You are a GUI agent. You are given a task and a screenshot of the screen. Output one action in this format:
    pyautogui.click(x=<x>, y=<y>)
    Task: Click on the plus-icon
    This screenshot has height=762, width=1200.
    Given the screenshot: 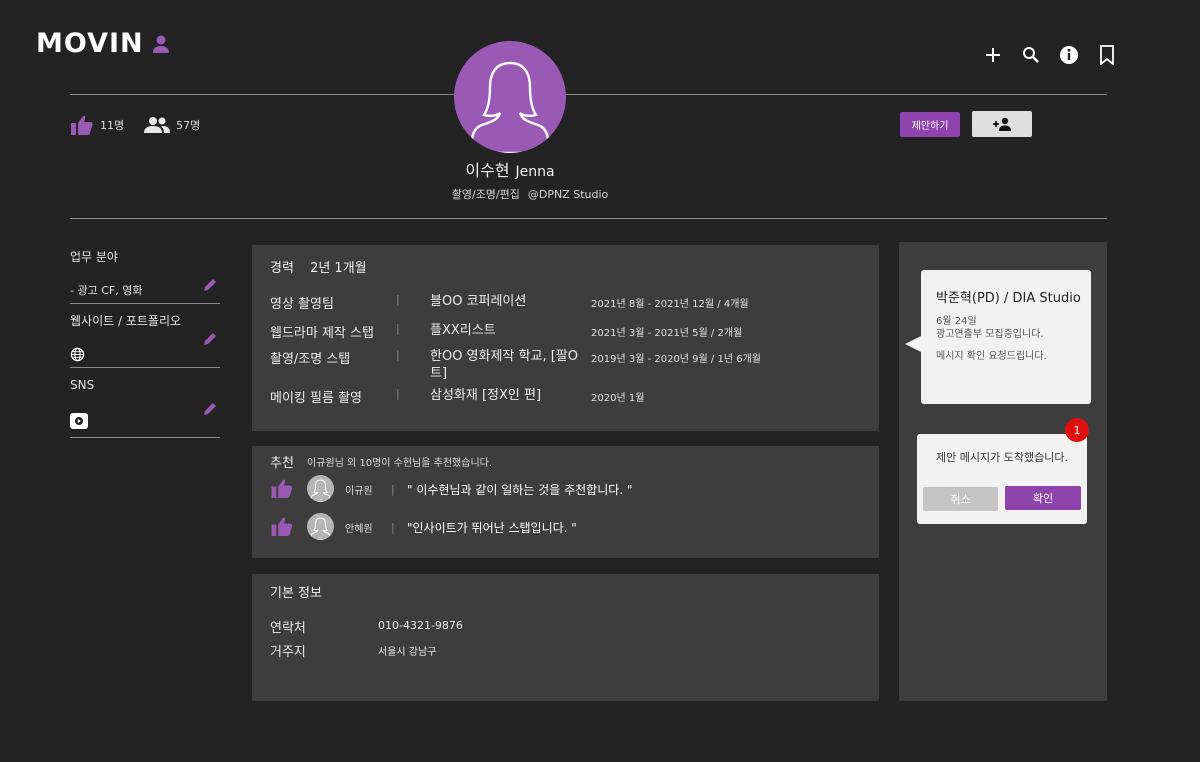 What is the action you would take?
    pyautogui.click(x=993, y=55)
    